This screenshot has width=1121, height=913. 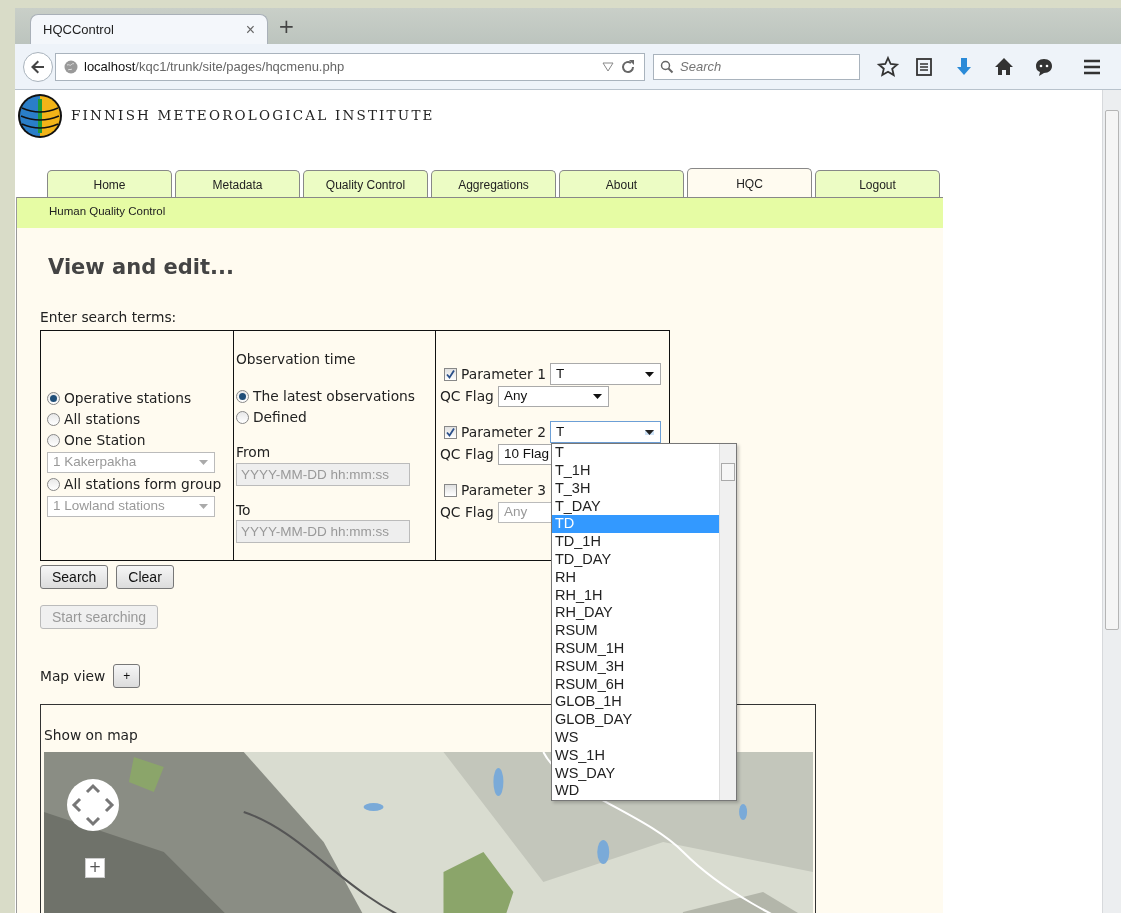 I want to click on field-label: To, so click(x=244, y=510).